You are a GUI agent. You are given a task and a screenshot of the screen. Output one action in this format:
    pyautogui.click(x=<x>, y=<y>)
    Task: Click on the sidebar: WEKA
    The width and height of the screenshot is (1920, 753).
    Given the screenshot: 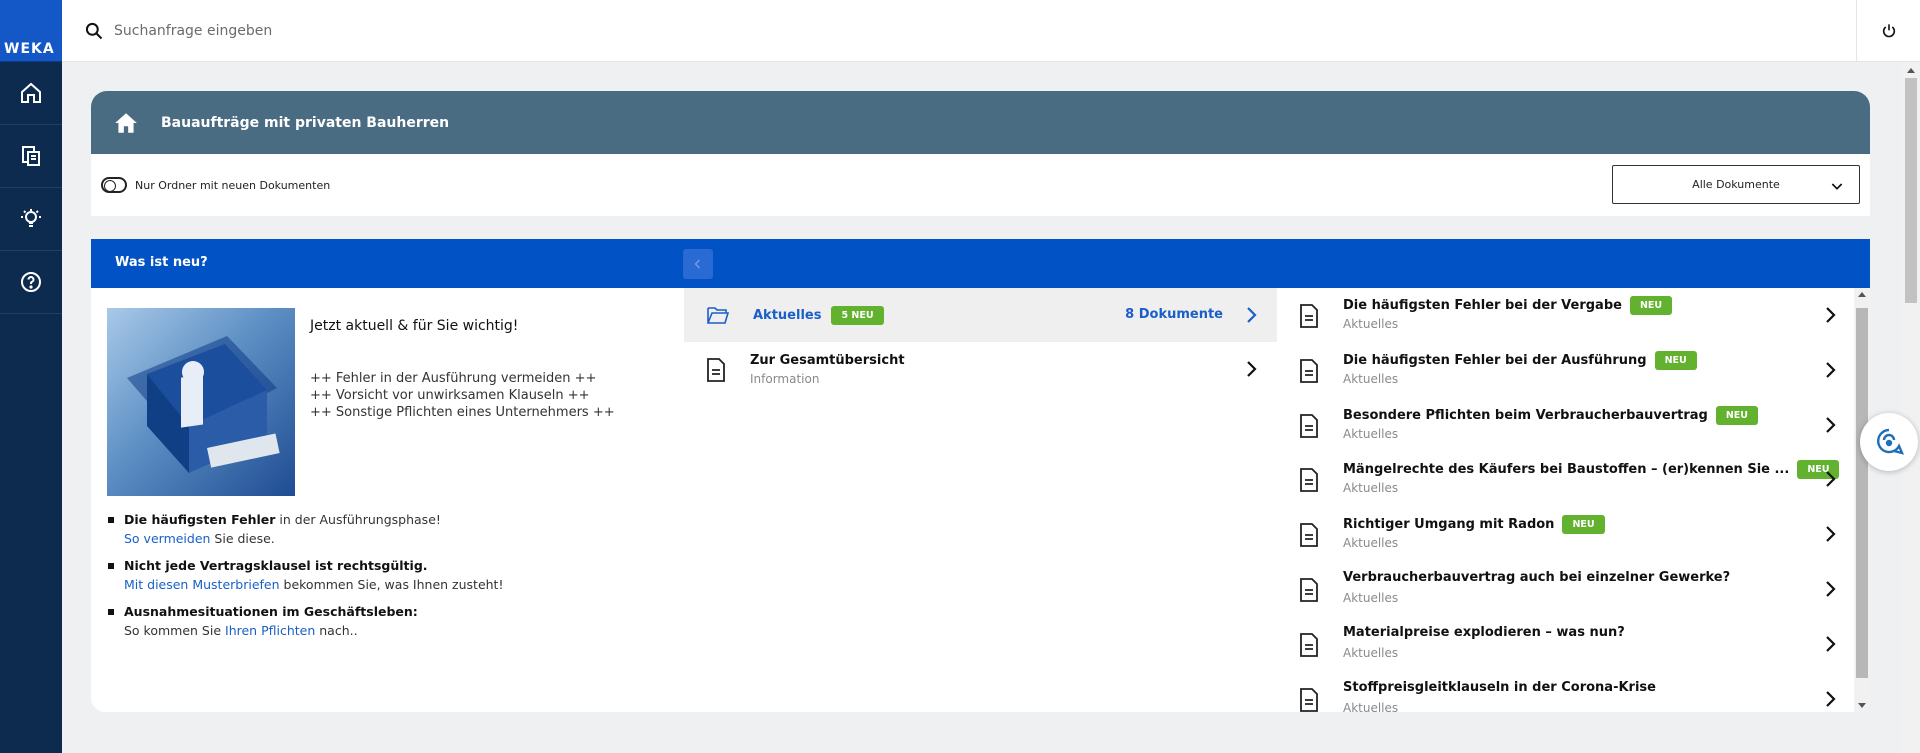 What is the action you would take?
    pyautogui.click(x=31, y=376)
    